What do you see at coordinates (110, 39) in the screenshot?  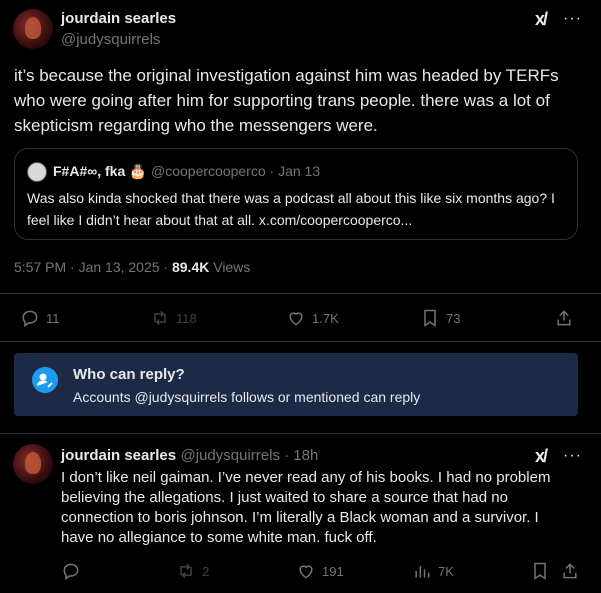 I see `author-handle: @judysquirrels` at bounding box center [110, 39].